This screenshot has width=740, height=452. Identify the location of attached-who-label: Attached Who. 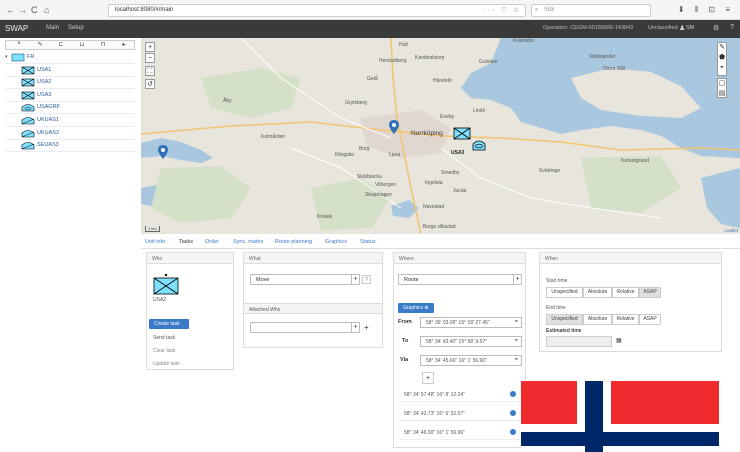
(265, 310).